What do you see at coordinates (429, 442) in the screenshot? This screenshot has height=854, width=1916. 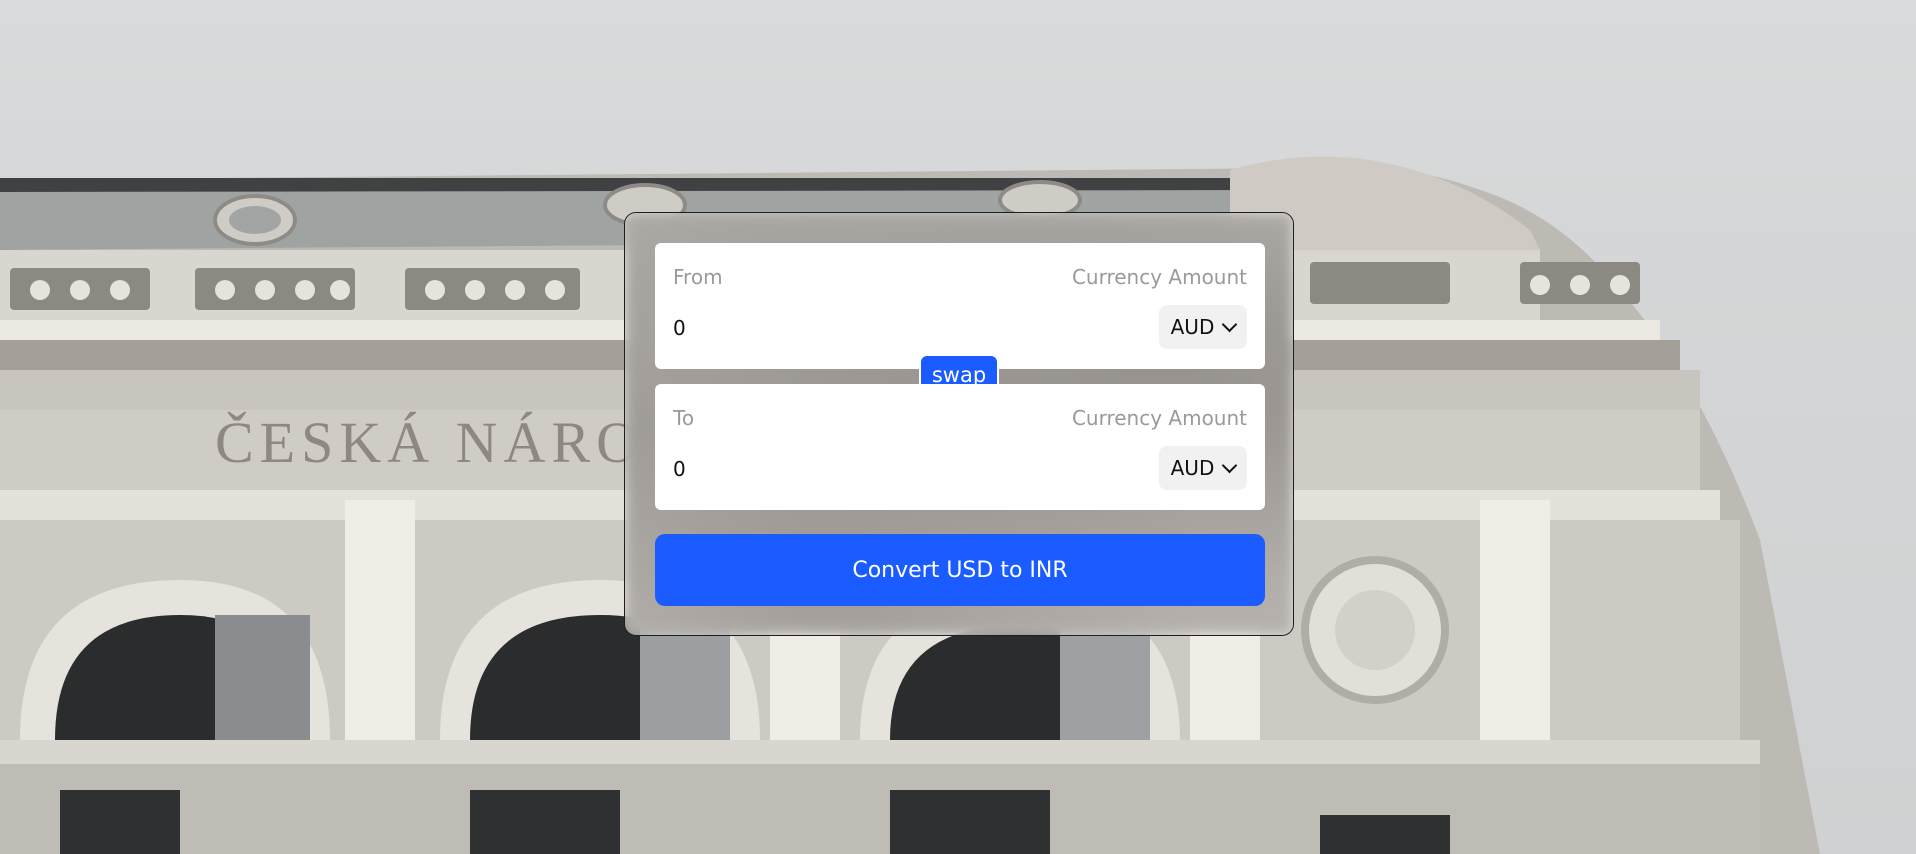 I see `facade-inscription: ČESKÁ NÁRO` at bounding box center [429, 442].